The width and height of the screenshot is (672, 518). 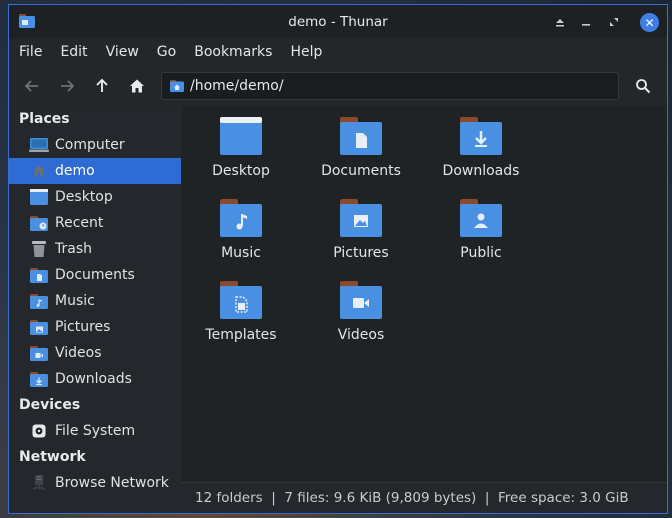 I want to click on sidebar-item-label: Trash, so click(x=73, y=249).